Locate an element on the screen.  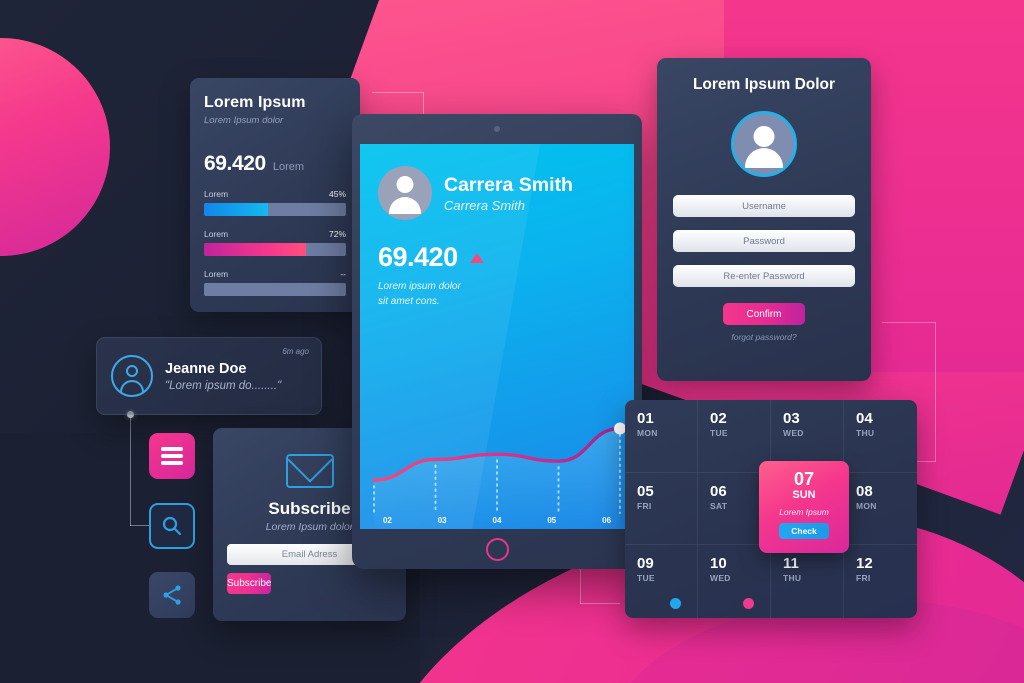
stats-card-subtitle: Lorem Ipsum dolor is located at coordinates (244, 120).